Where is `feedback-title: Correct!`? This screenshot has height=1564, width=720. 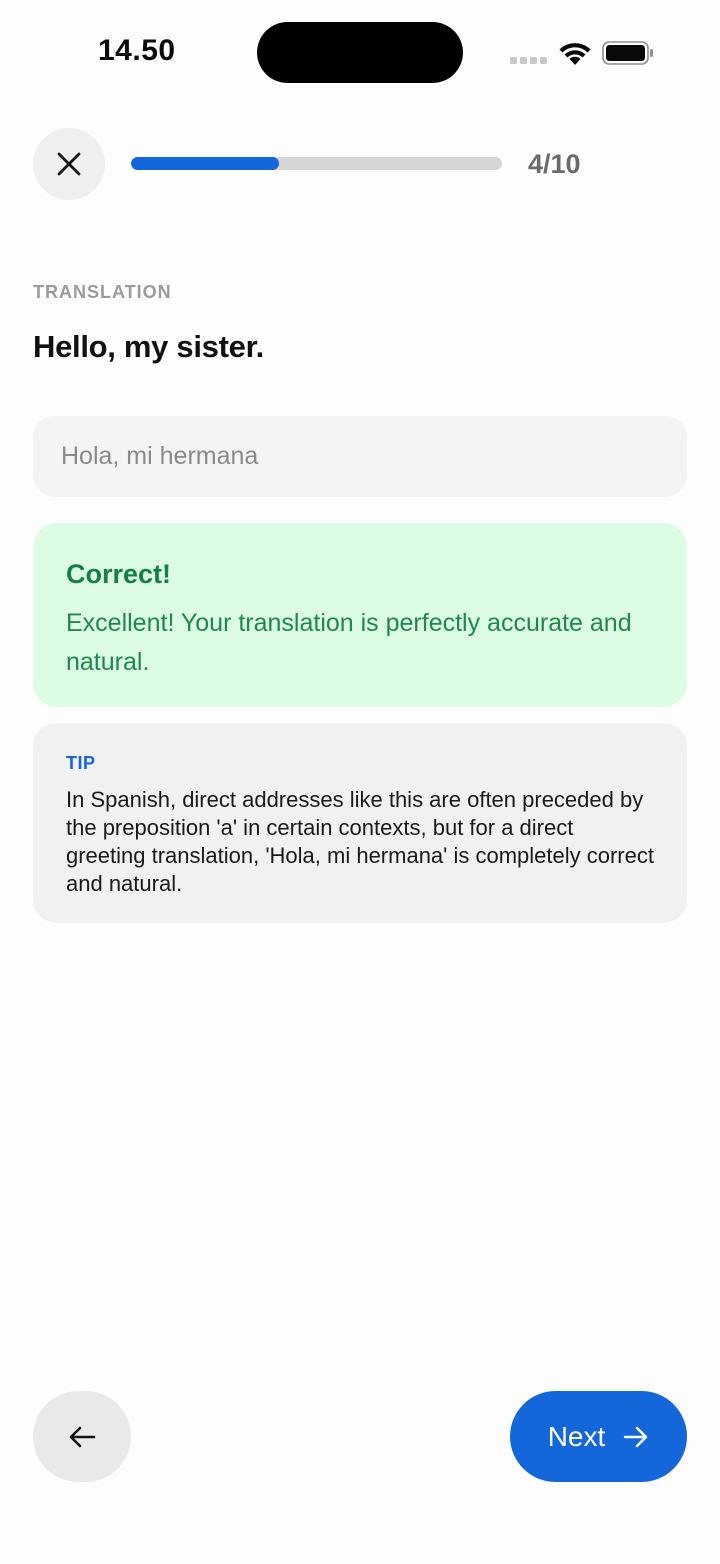
feedback-title: Correct! is located at coordinates (119, 574).